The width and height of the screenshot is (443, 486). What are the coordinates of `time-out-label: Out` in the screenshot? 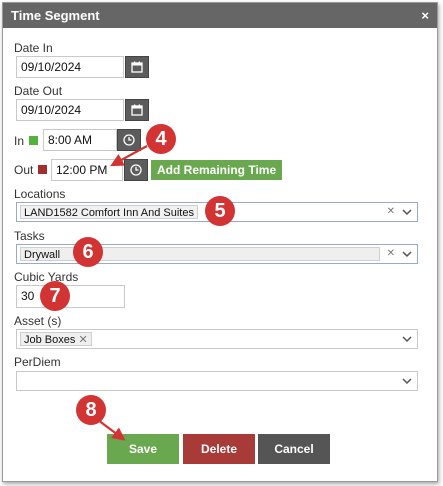 It's located at (24, 170).